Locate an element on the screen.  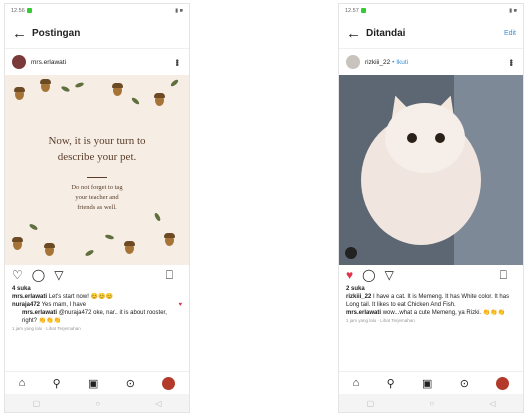
like-icon: ♡ is located at coordinates (17, 275).